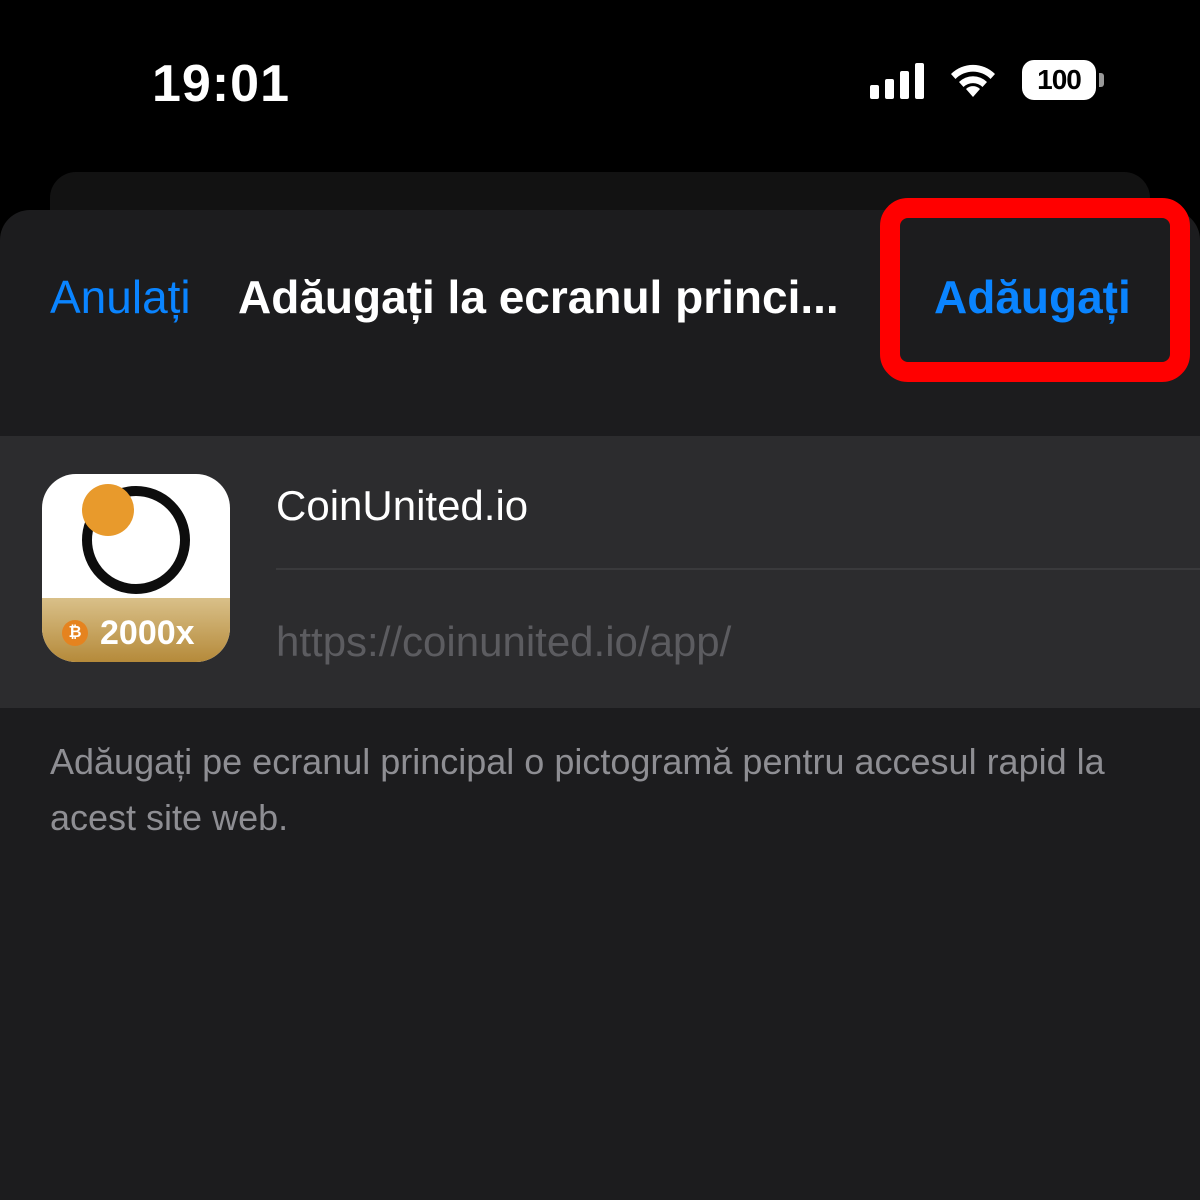 This screenshot has height=1200, width=1200. Describe the element at coordinates (1035, 290) in the screenshot. I see `highlight-annotation` at that location.